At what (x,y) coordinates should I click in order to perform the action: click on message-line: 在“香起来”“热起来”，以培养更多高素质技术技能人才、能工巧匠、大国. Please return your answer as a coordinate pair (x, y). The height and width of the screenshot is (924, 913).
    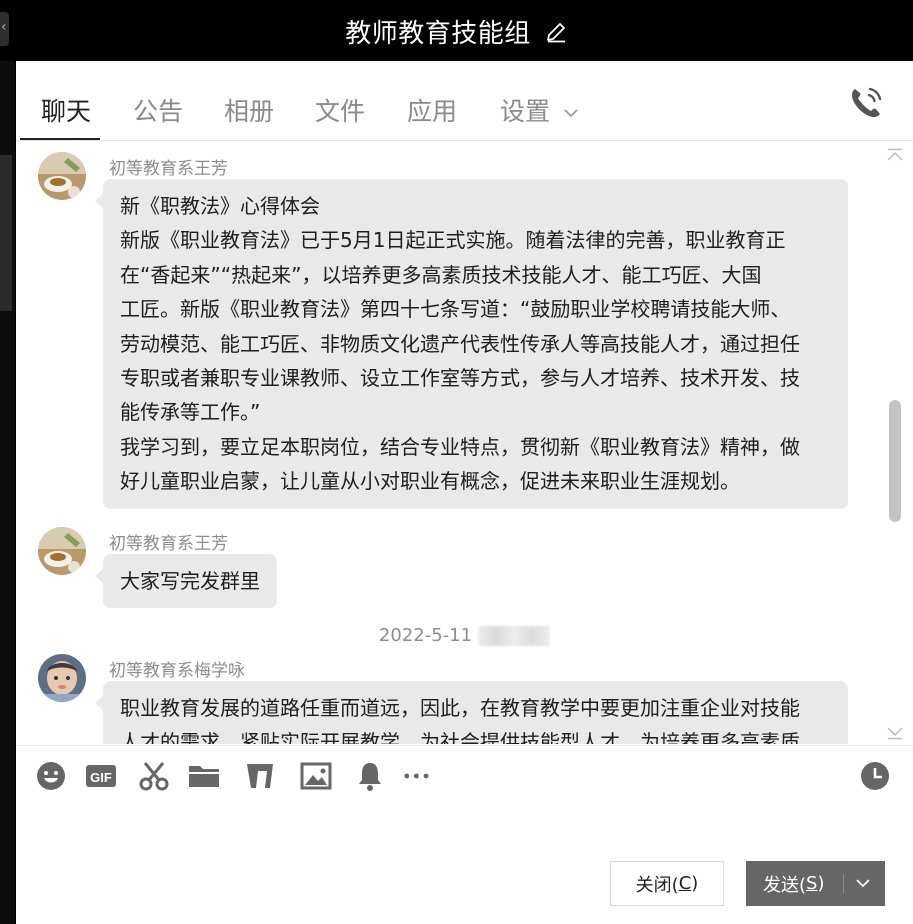
    Looking at the image, I should click on (441, 274).